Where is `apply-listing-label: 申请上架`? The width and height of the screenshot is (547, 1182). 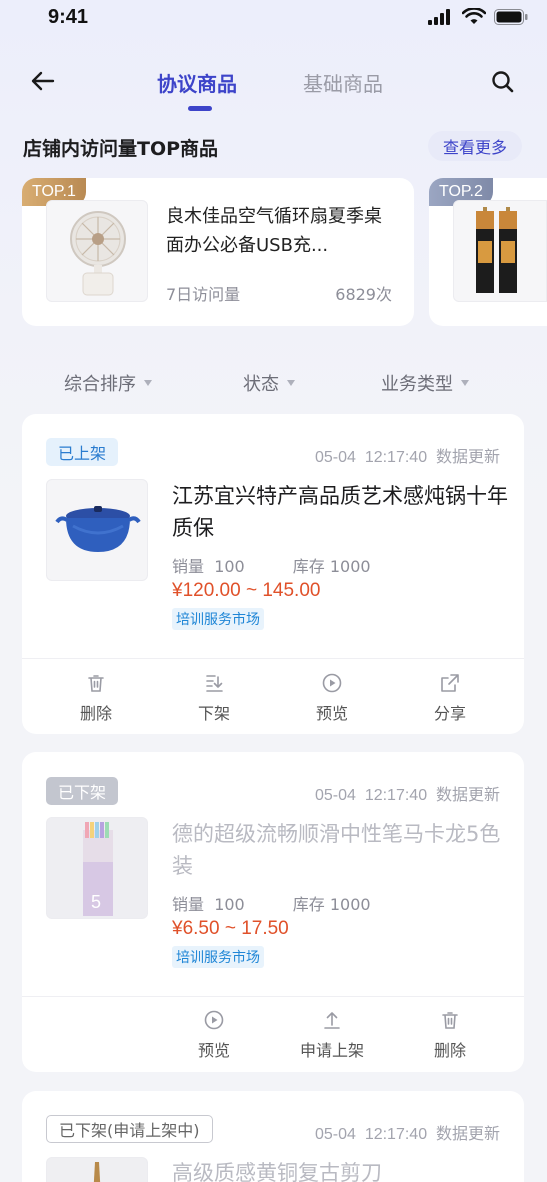 apply-listing-label: 申请上架 is located at coordinates (331, 1050).